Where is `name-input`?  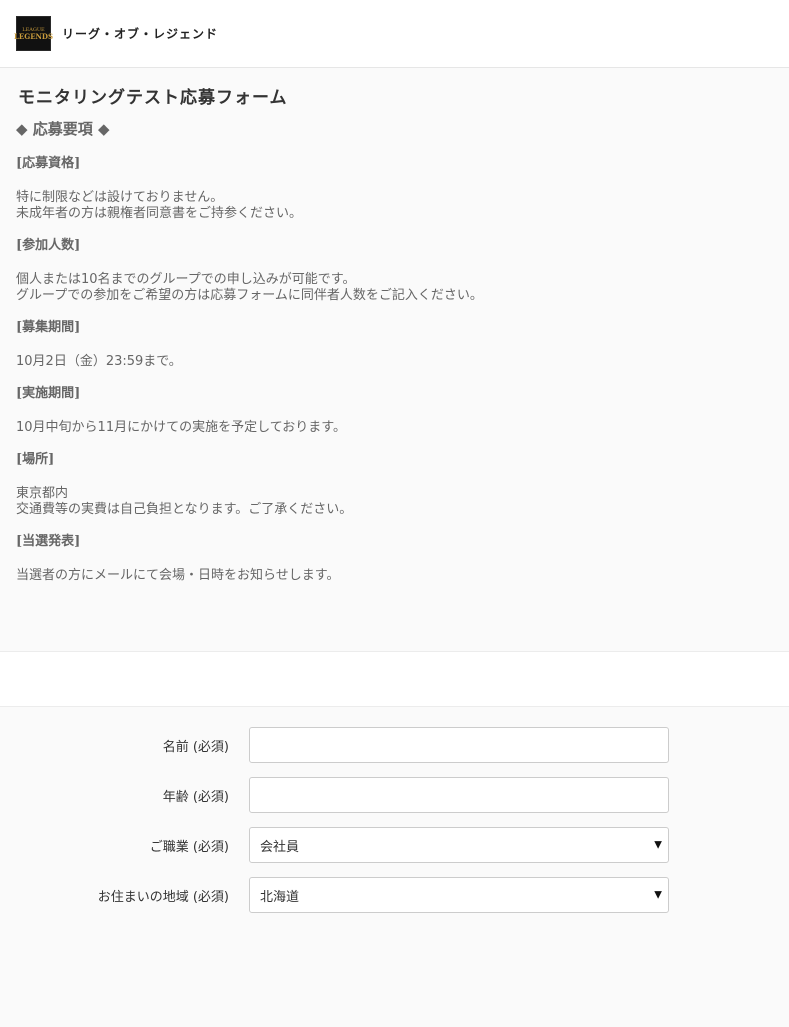
name-input is located at coordinates (459, 745).